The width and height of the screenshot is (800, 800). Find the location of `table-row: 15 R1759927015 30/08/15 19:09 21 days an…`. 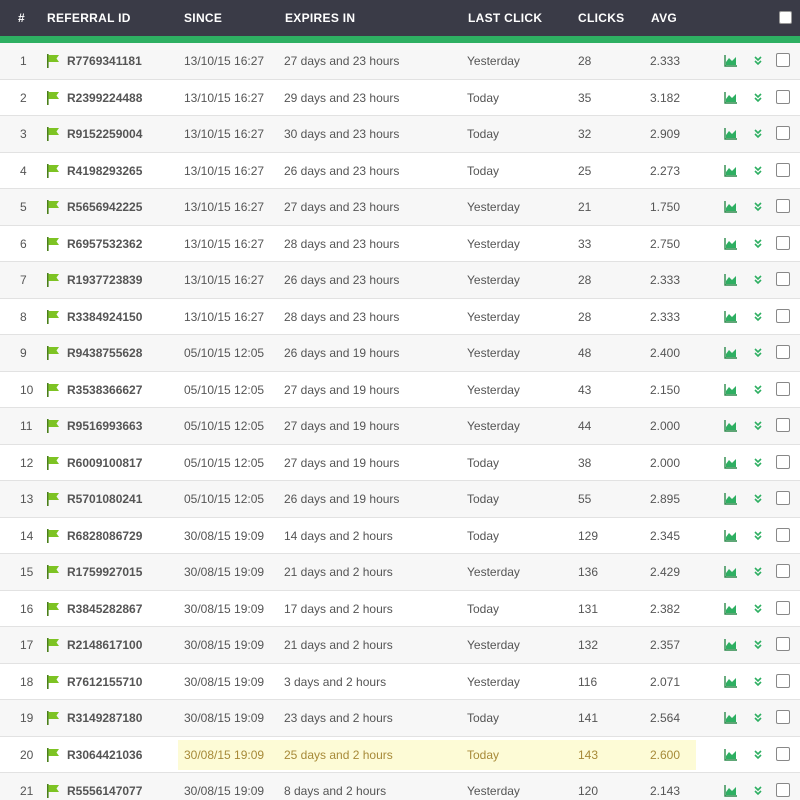

table-row: 15 R1759927015 30/08/15 19:09 21 days an… is located at coordinates (400, 572).